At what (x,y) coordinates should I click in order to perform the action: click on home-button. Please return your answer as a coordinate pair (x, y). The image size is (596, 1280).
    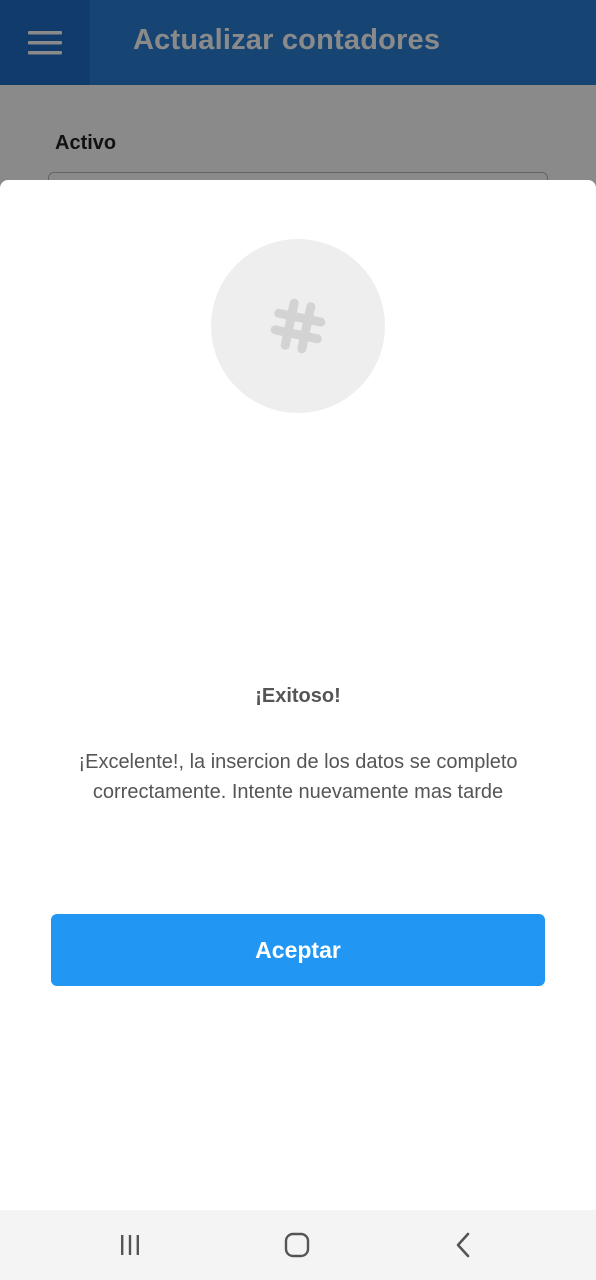
    Looking at the image, I should click on (297, 1245).